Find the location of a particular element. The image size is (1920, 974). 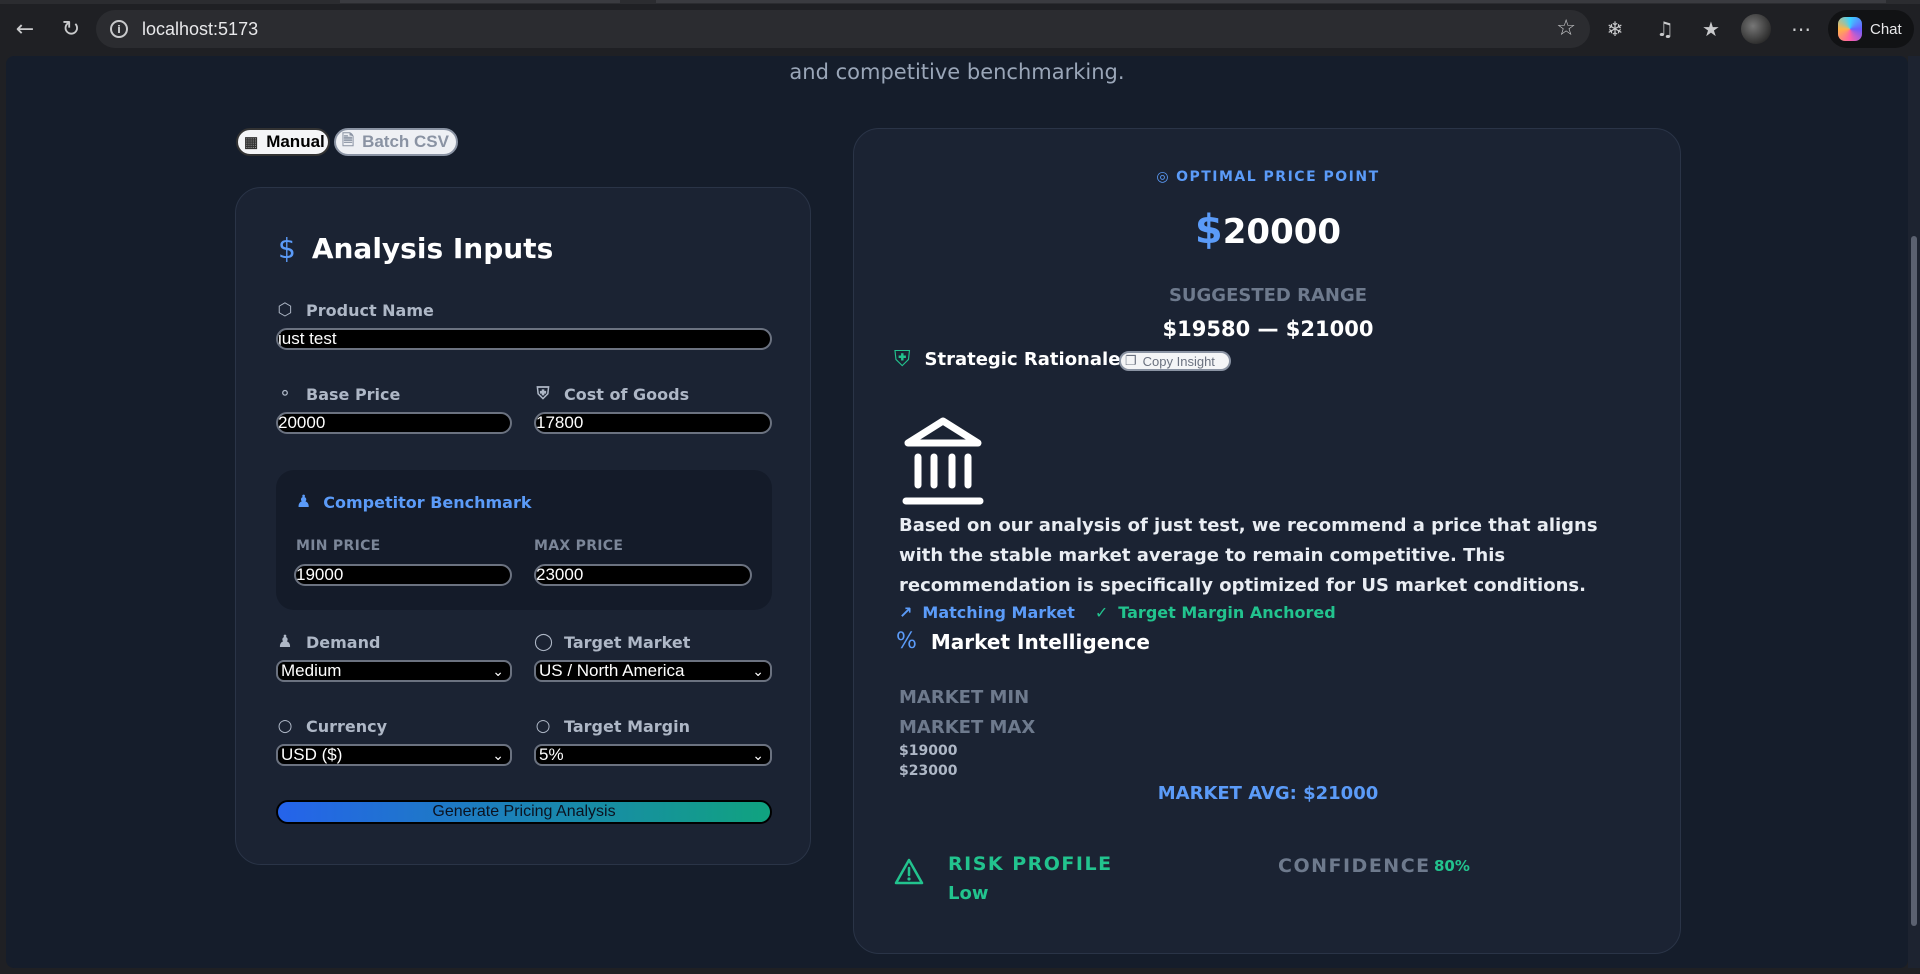

page-scrollbar is located at coordinates (1914, 512).